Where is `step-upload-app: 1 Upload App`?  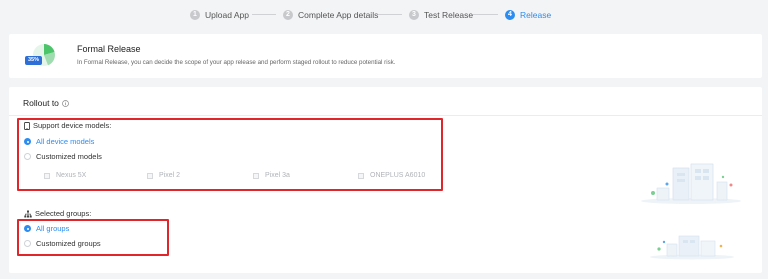 step-upload-app: 1 Upload App is located at coordinates (219, 15).